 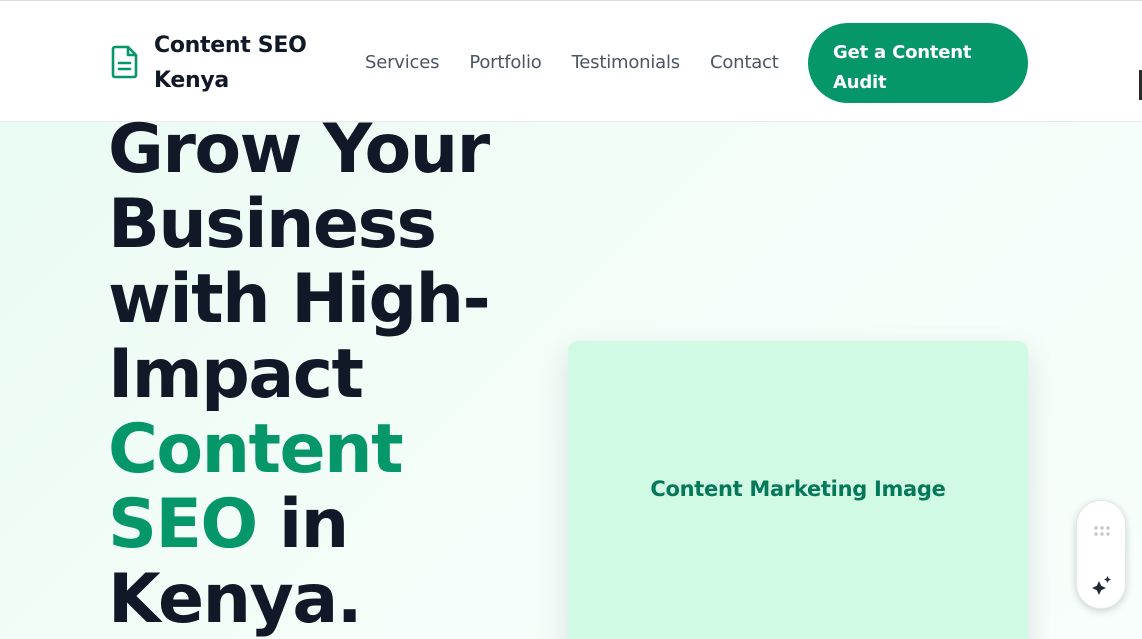 I want to click on floating-widget, so click(x=1101, y=554).